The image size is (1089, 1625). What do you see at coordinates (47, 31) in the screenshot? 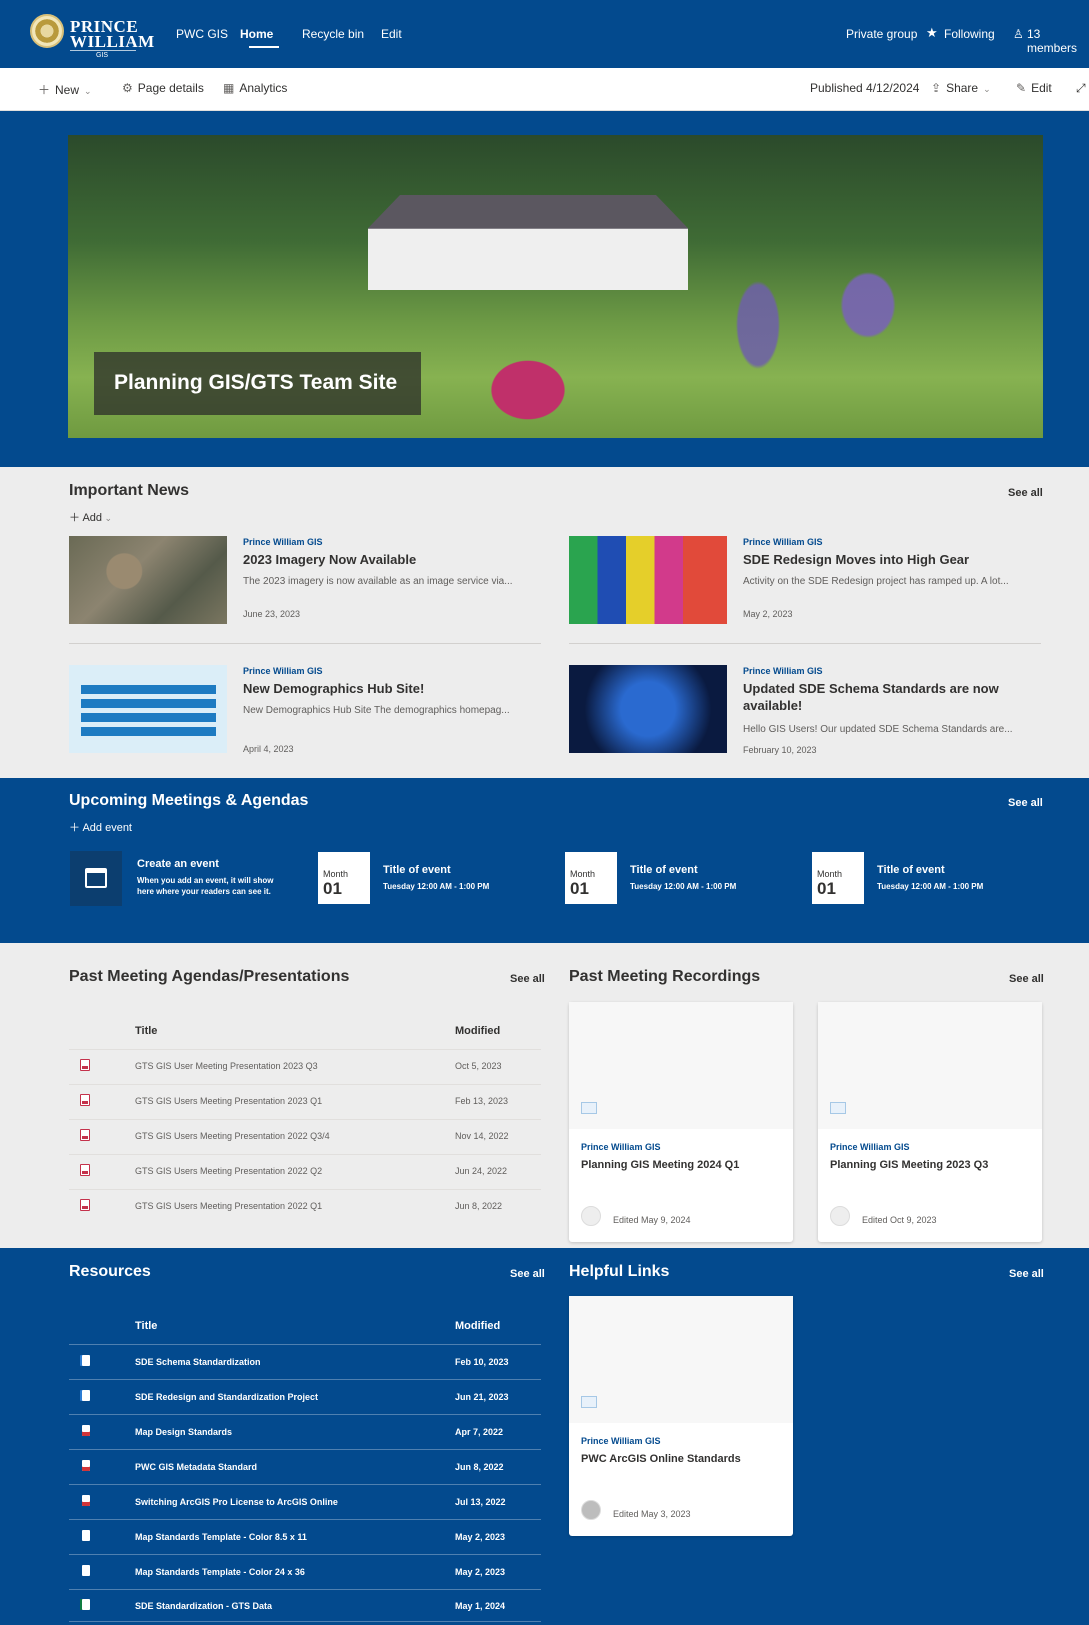
I see `county-seal-logo` at bounding box center [47, 31].